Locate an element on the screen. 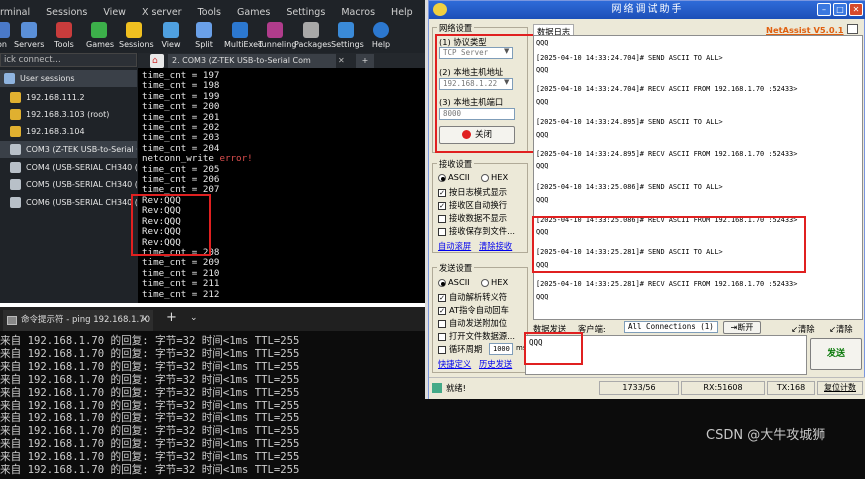 The image size is (865, 479). disconnect-button: ⇥断开 is located at coordinates (742, 327).